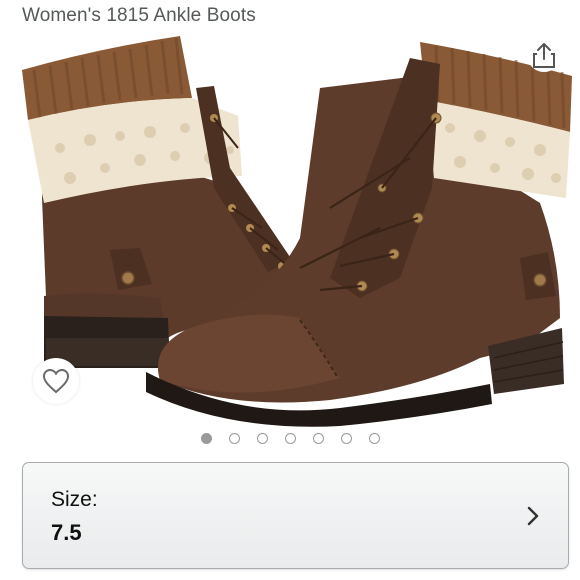 The height and width of the screenshot is (580, 580). I want to click on carousel-indicator, so click(290, 440).